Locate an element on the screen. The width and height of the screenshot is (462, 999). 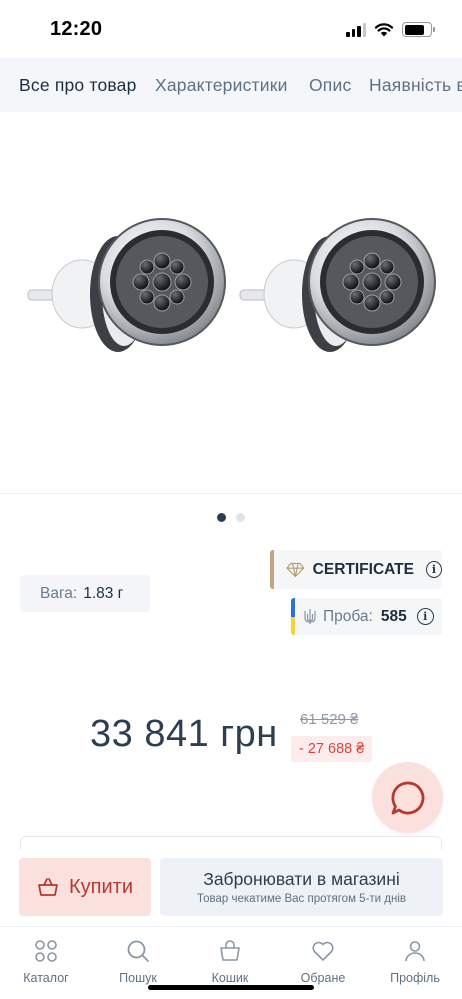
certificate-label: CERTIFICATE is located at coordinates (363, 569).